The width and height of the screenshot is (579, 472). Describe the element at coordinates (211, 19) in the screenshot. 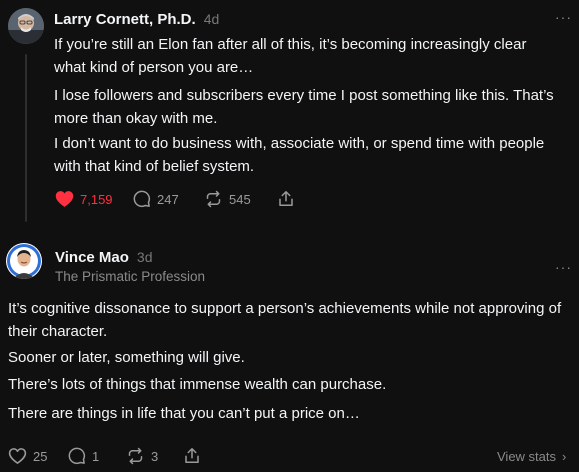

I see `timestamp: 4d` at that location.